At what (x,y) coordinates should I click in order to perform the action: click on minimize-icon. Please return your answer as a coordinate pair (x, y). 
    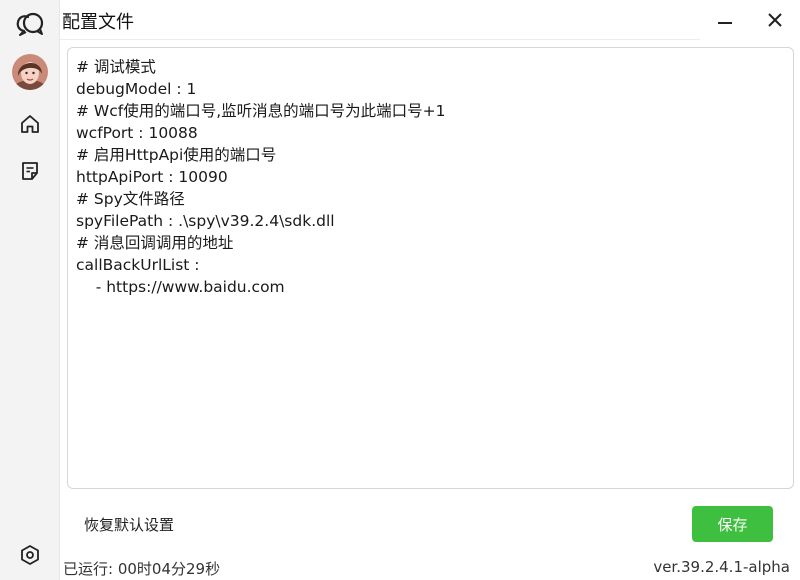
    Looking at the image, I should click on (725, 23).